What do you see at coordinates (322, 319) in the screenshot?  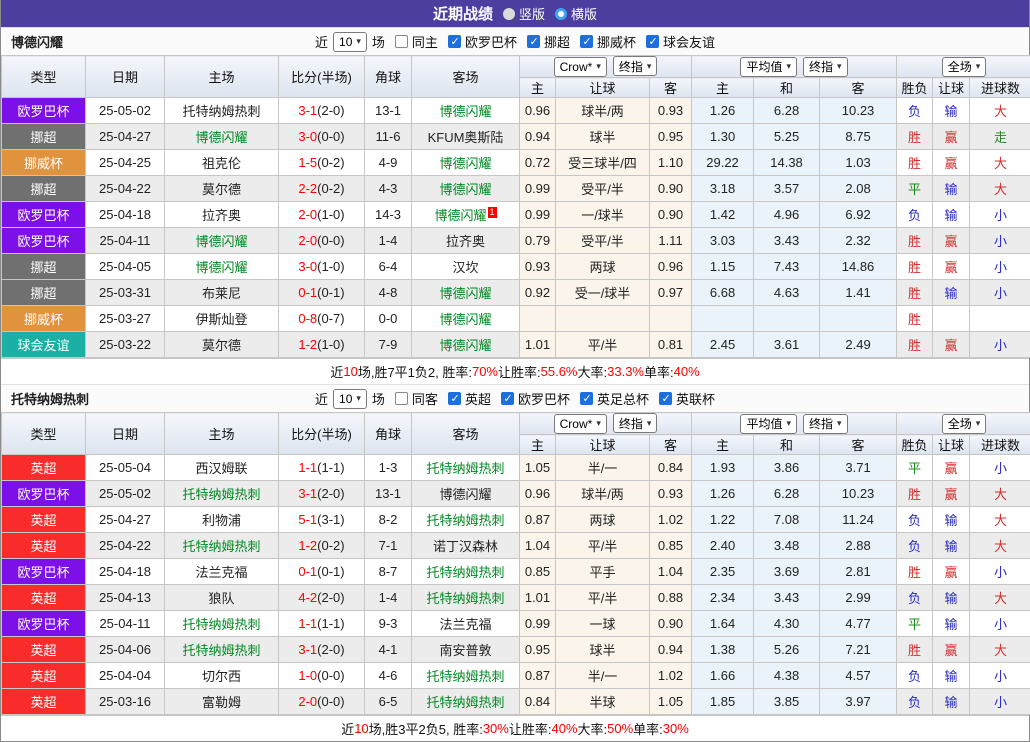 I see `score-cell: 0-8(0-7)` at bounding box center [322, 319].